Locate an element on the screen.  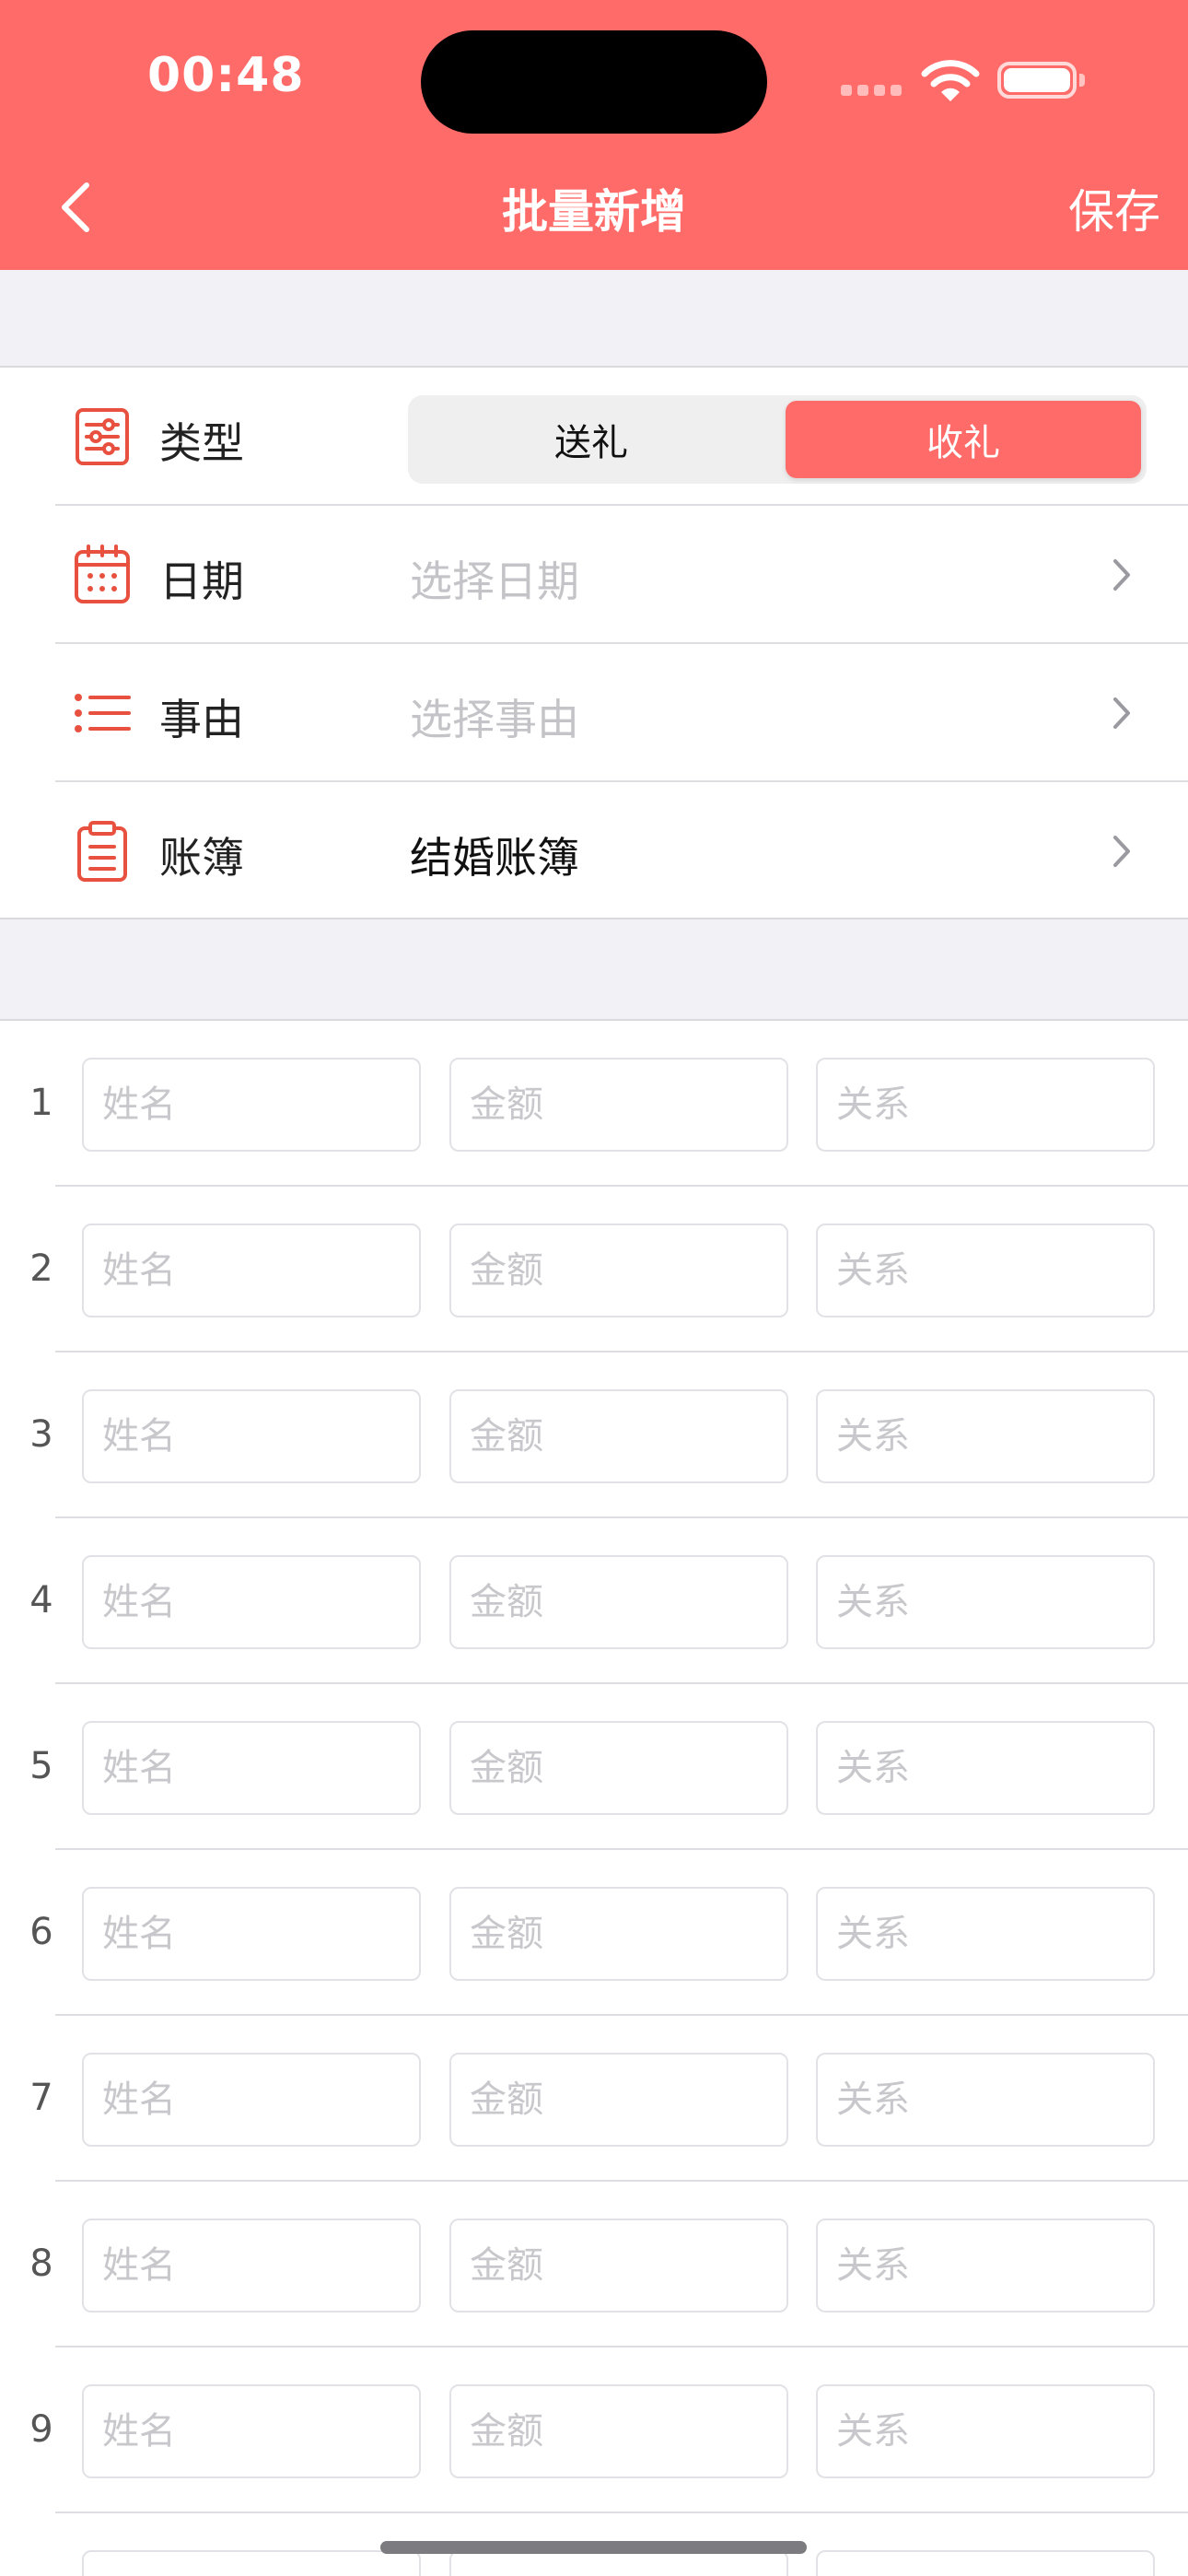
segment-receive-gift: 收礼 is located at coordinates (964, 439).